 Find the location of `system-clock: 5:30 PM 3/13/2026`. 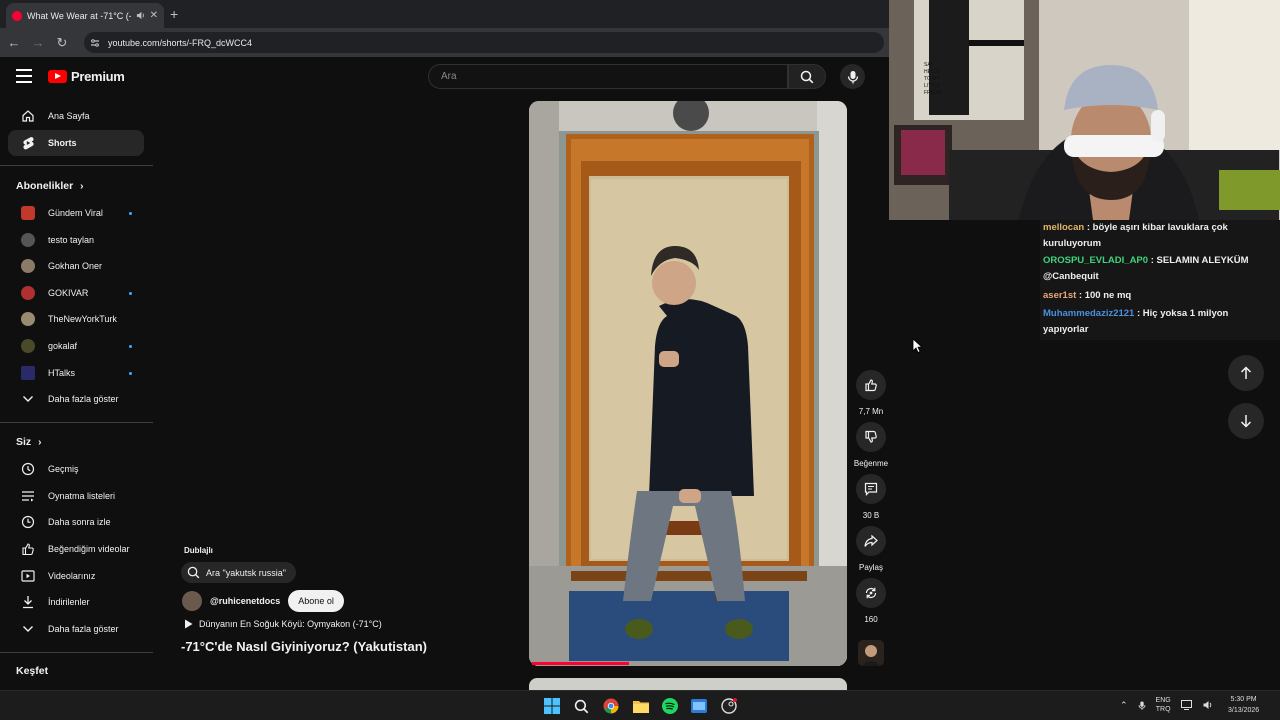

system-clock: 5:30 PM 3/13/2026 is located at coordinates (1243, 705).